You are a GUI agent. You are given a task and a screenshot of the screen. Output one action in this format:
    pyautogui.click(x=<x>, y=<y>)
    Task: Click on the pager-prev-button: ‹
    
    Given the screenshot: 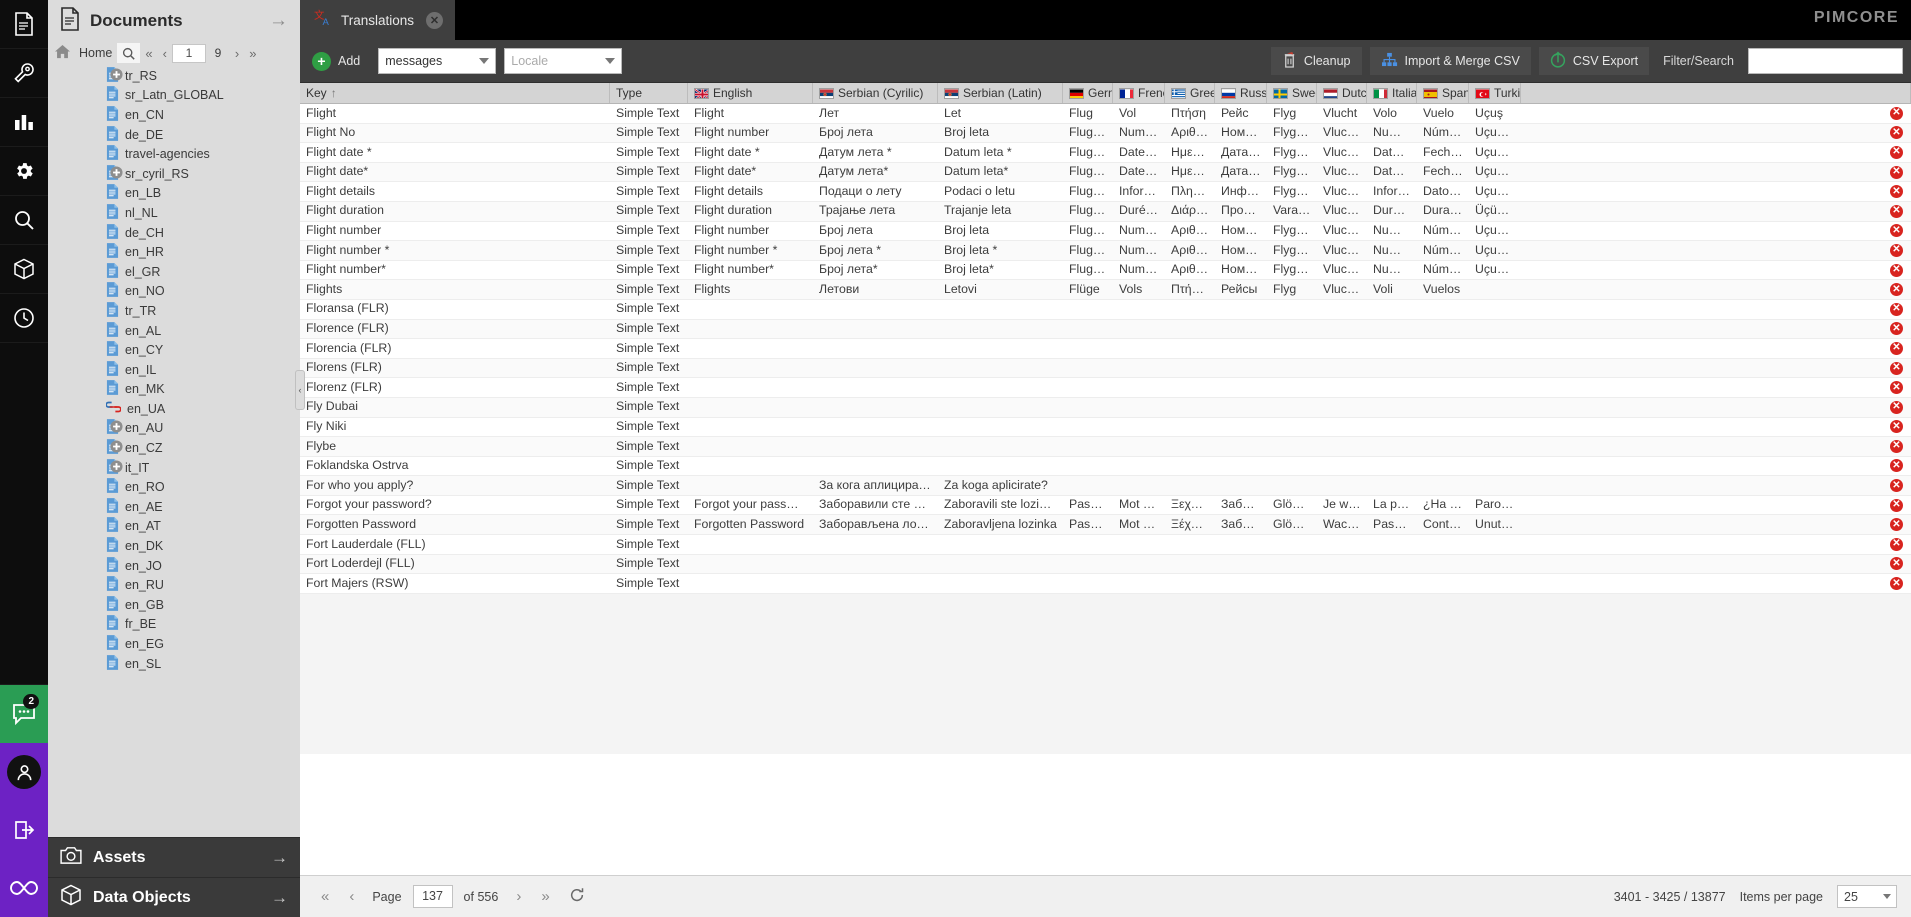 What is the action you would take?
    pyautogui.click(x=351, y=896)
    